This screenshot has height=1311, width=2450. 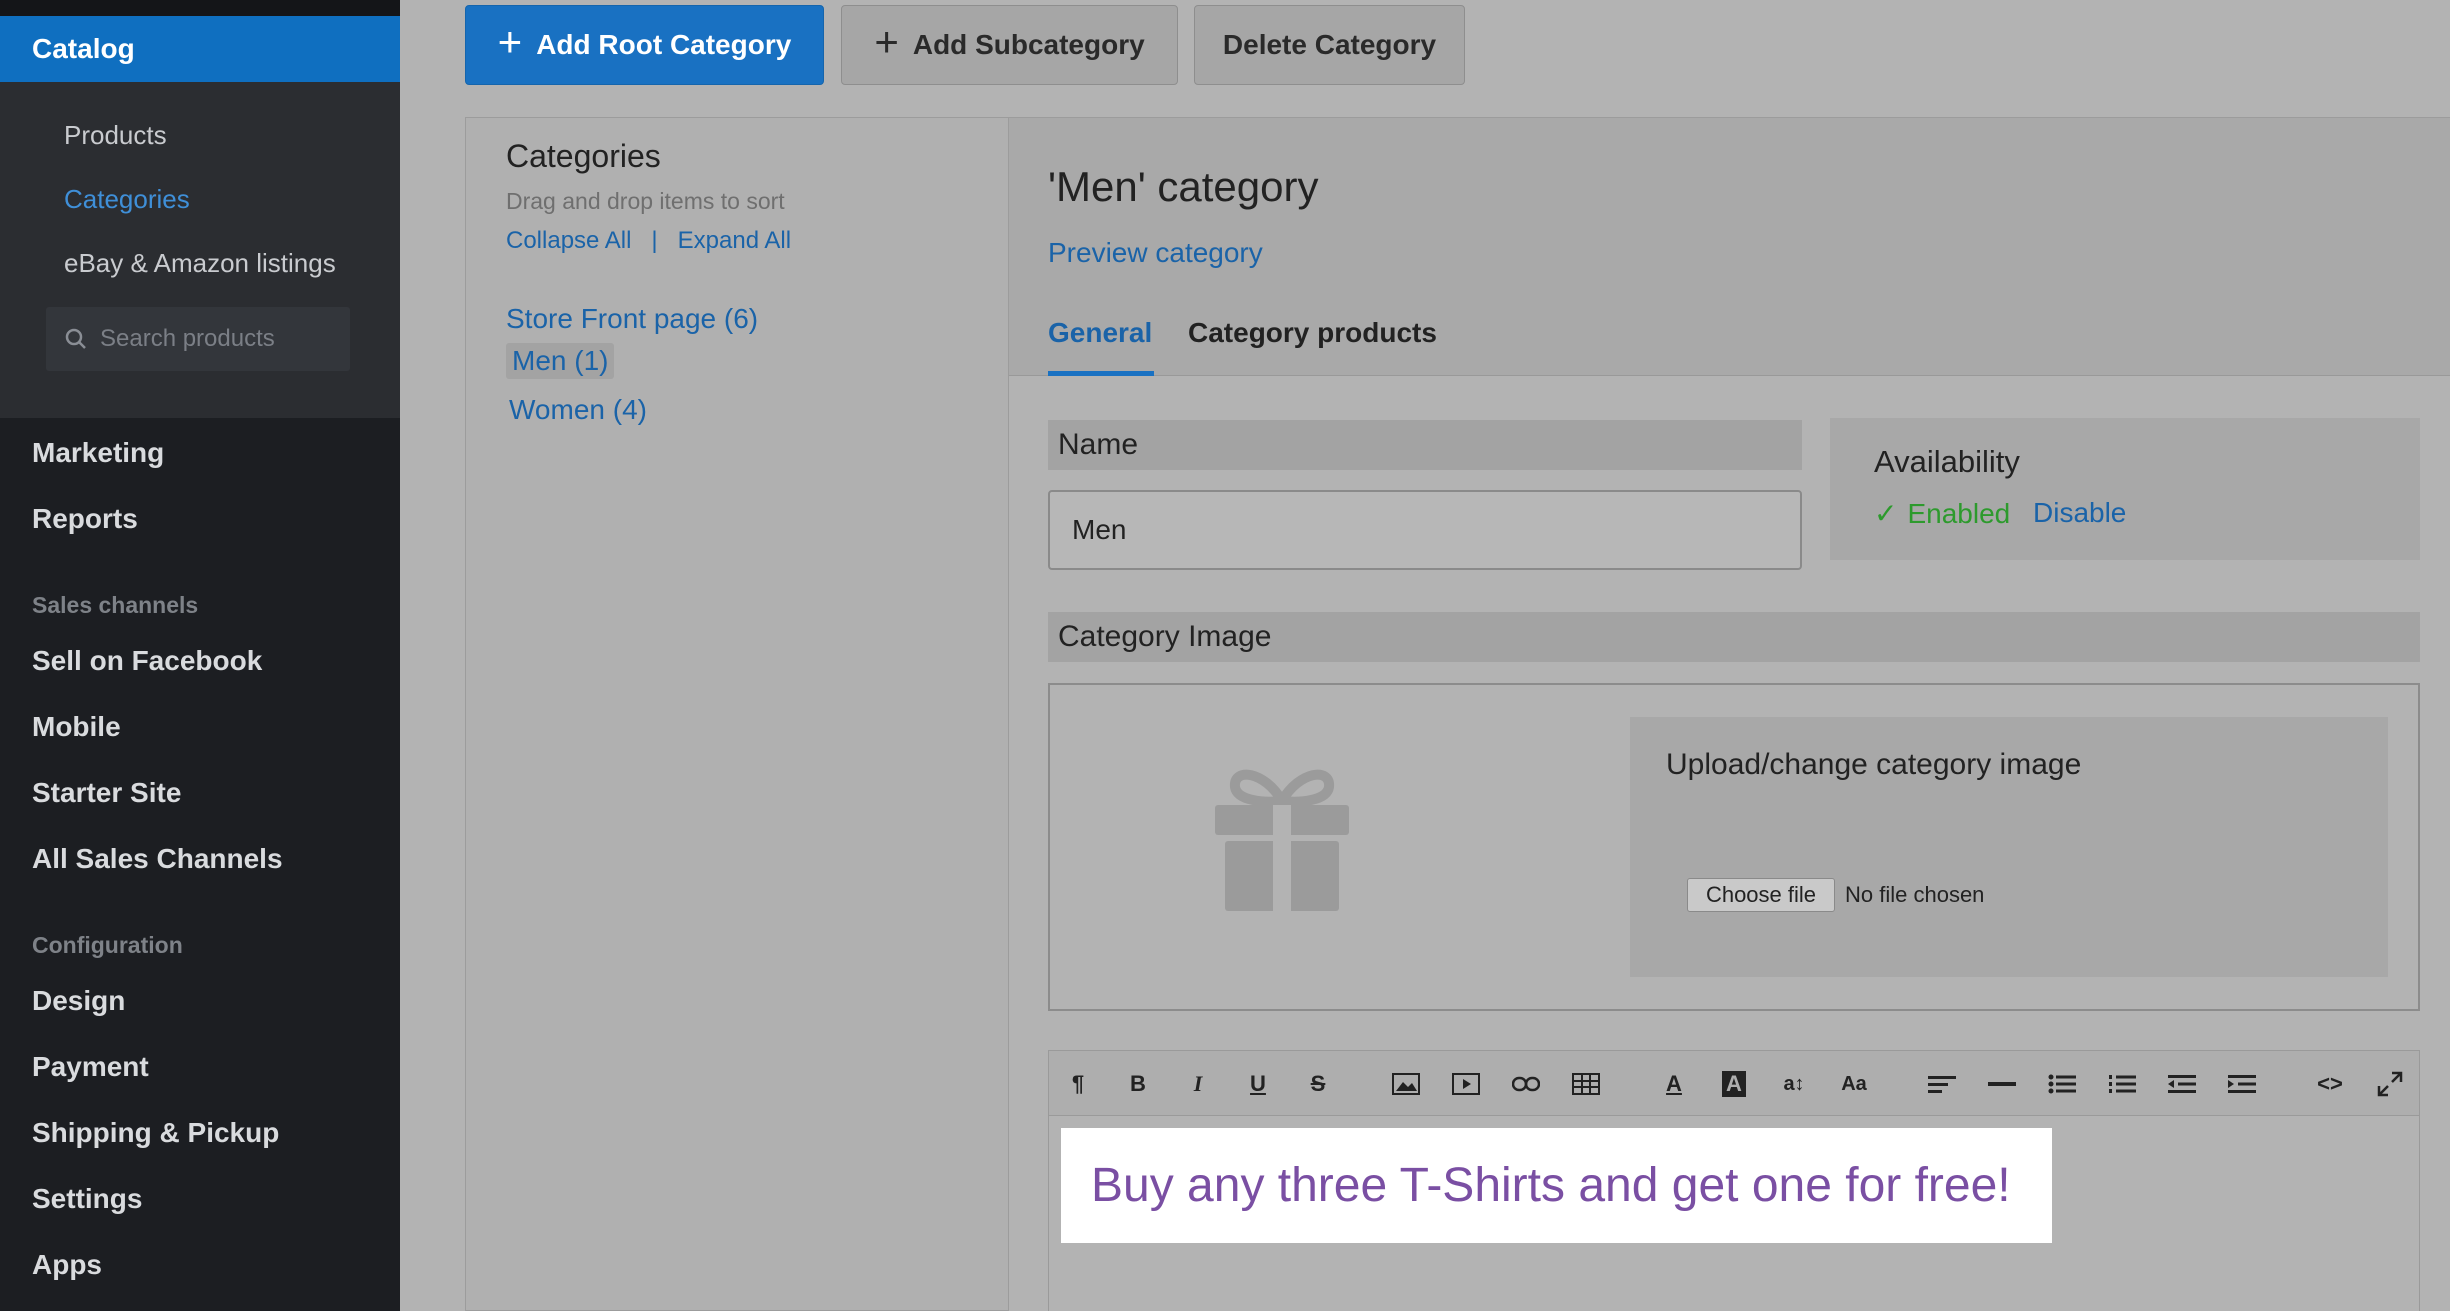 I want to click on availability-status-text: Enabled, so click(x=1959, y=513).